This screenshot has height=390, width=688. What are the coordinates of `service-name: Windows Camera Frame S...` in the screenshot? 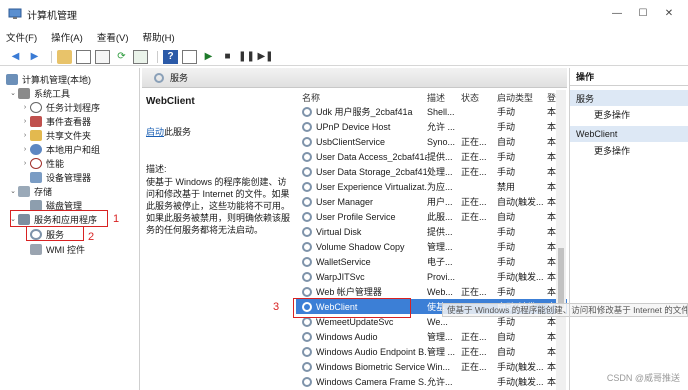 It's located at (371, 381).